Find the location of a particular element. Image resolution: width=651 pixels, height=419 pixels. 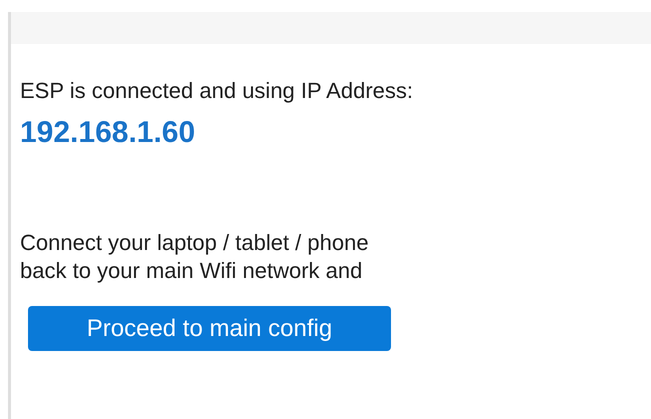

proceed-button: Proceed to main config is located at coordinates (209, 328).